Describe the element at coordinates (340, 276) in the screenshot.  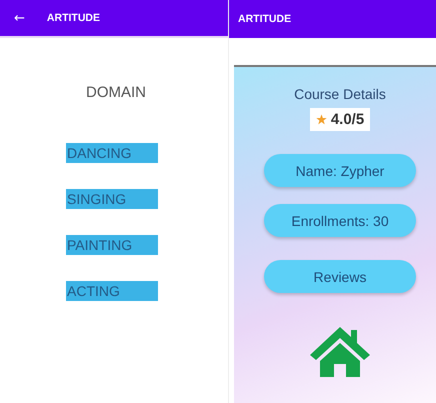
I see `reviews-button: Reviews` at that location.